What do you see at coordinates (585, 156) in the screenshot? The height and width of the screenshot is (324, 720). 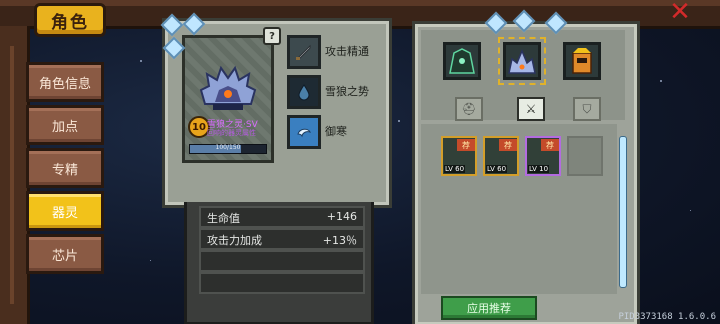 I see `inventory-slot-empty` at bounding box center [585, 156].